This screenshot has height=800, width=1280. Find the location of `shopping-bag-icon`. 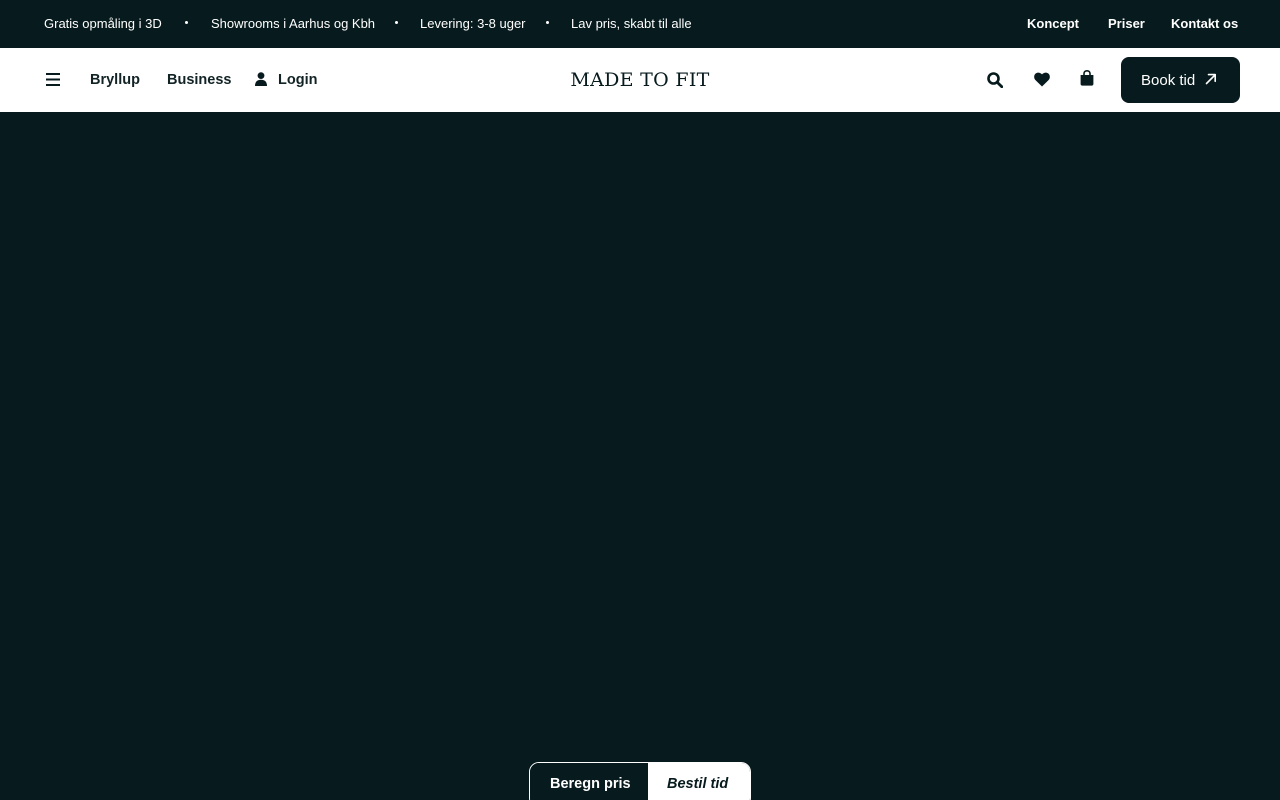

shopping-bag-icon is located at coordinates (1087, 78).